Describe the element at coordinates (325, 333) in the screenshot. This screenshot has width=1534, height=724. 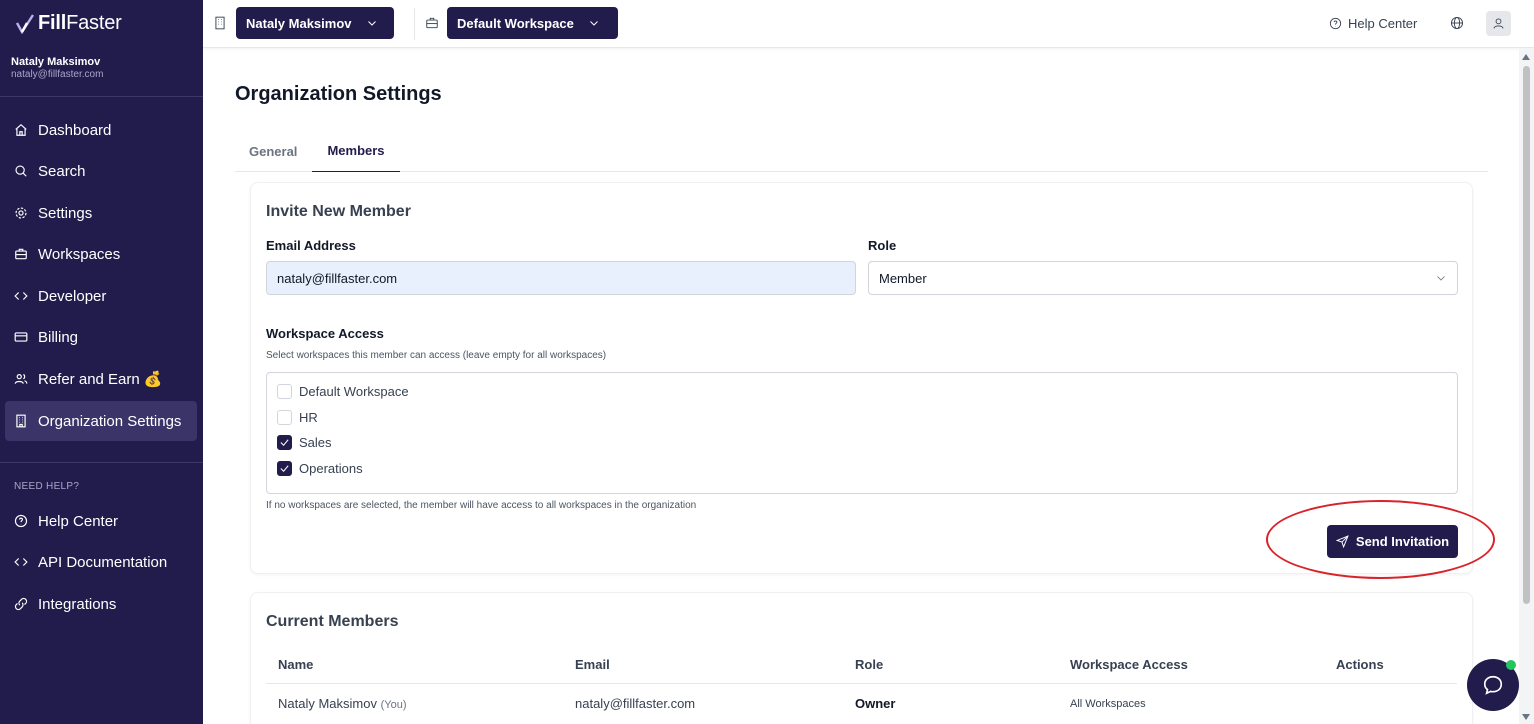
I see `workspace-access-label: Workspace Access` at that location.